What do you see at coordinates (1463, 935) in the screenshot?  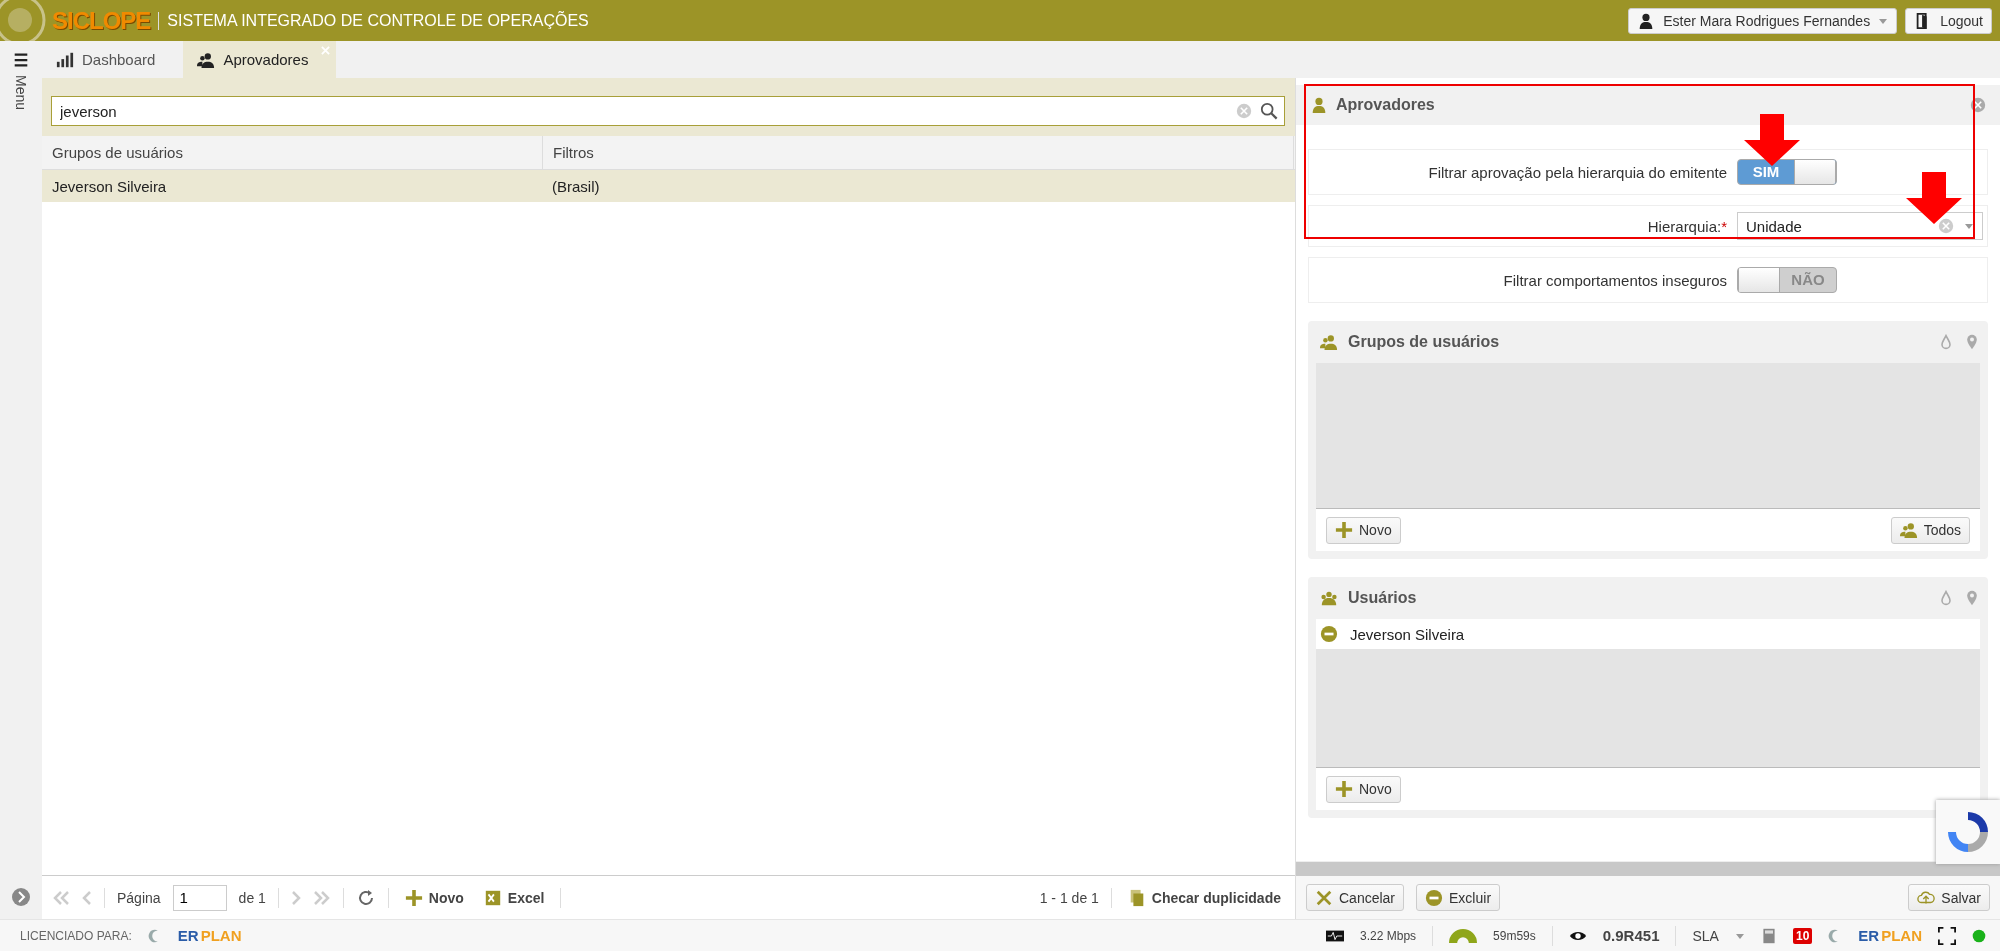 I see `gauge-icon` at bounding box center [1463, 935].